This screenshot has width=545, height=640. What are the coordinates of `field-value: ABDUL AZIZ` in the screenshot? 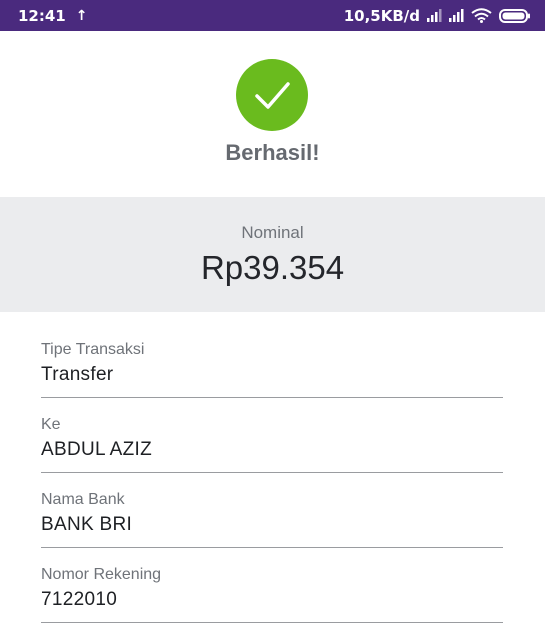 It's located at (97, 449).